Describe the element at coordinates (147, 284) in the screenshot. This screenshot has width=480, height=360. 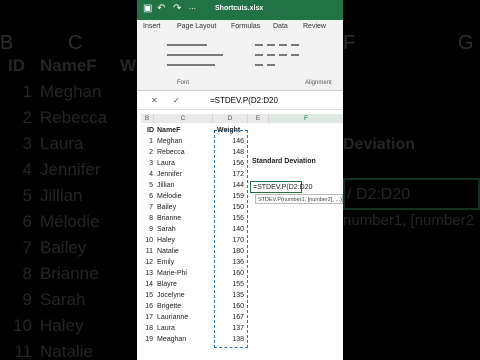
I see `row-id: 14` at that location.